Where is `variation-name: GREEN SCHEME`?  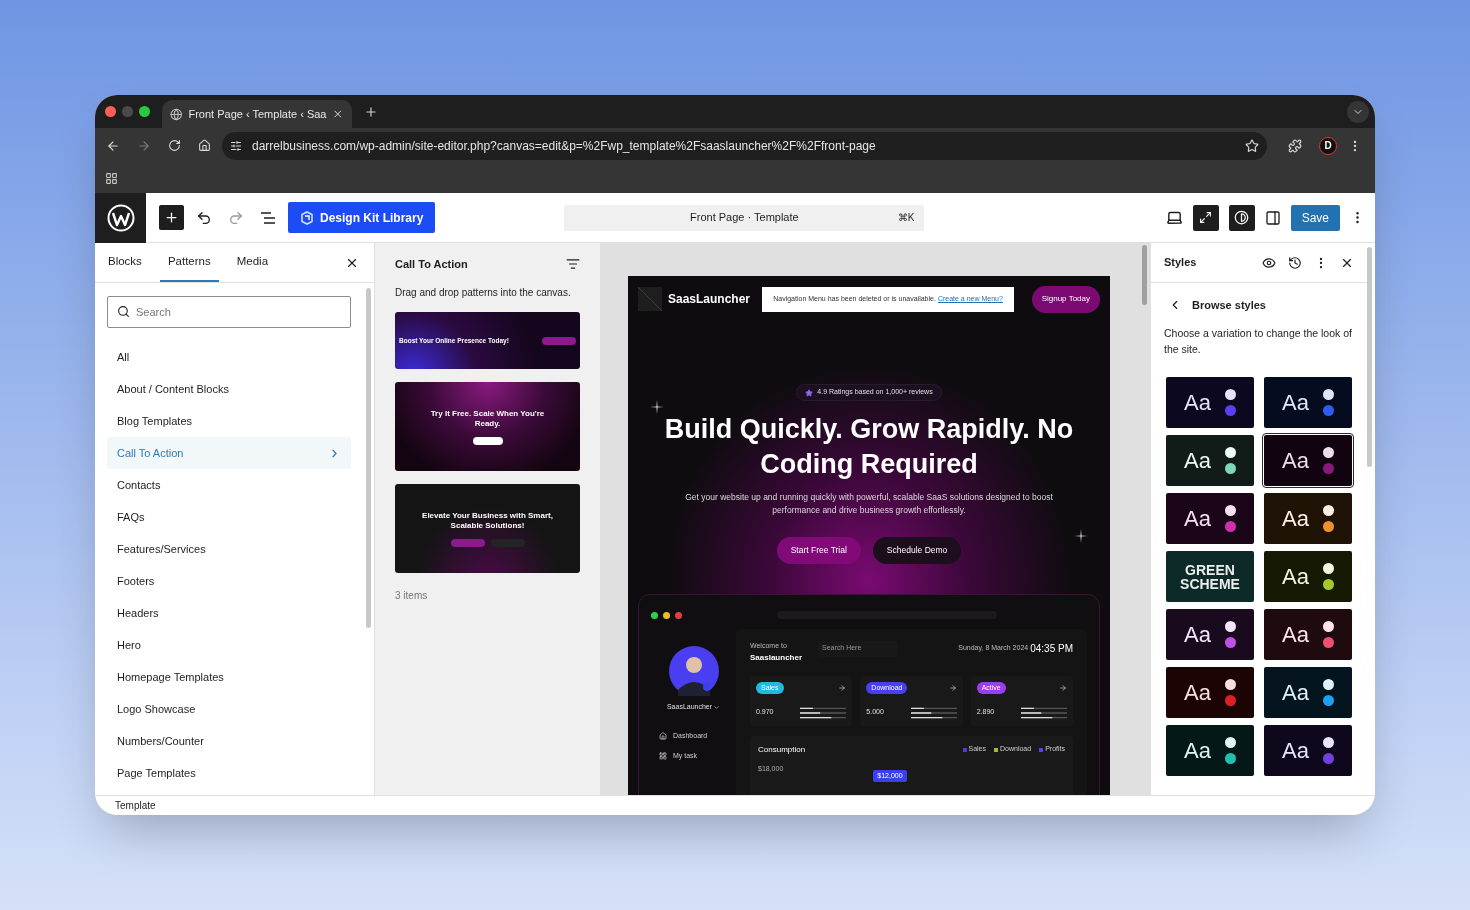
variation-name: GREEN SCHEME is located at coordinates (1210, 576).